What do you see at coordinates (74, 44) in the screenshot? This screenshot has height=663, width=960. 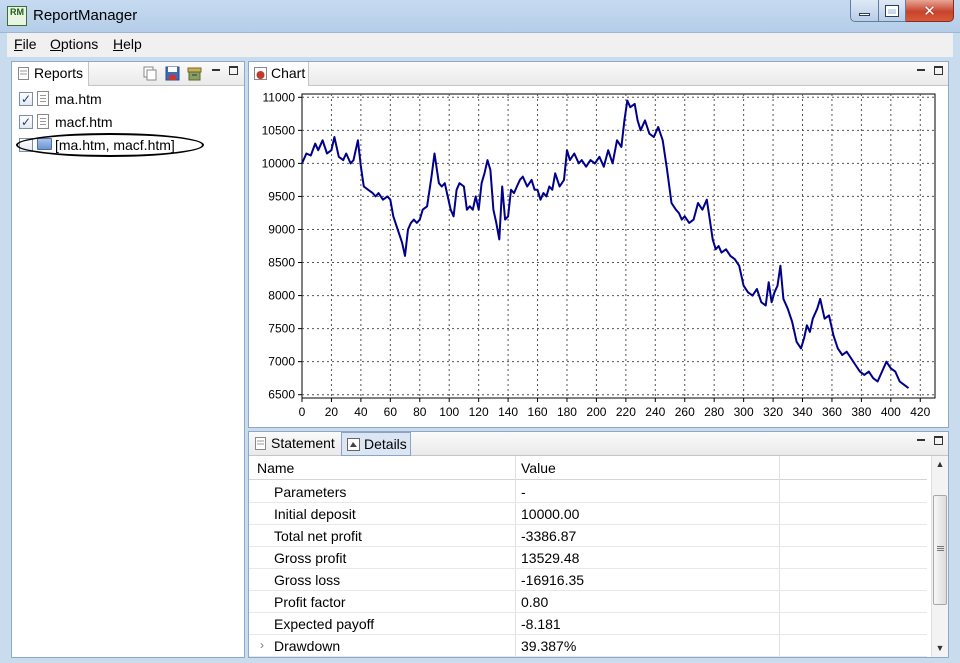 I see `menu-options: Options` at bounding box center [74, 44].